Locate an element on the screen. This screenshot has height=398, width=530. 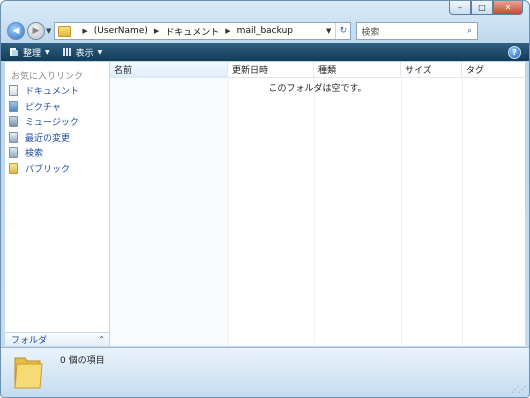
arrow-right-icon: ▶ is located at coordinates (36, 31).